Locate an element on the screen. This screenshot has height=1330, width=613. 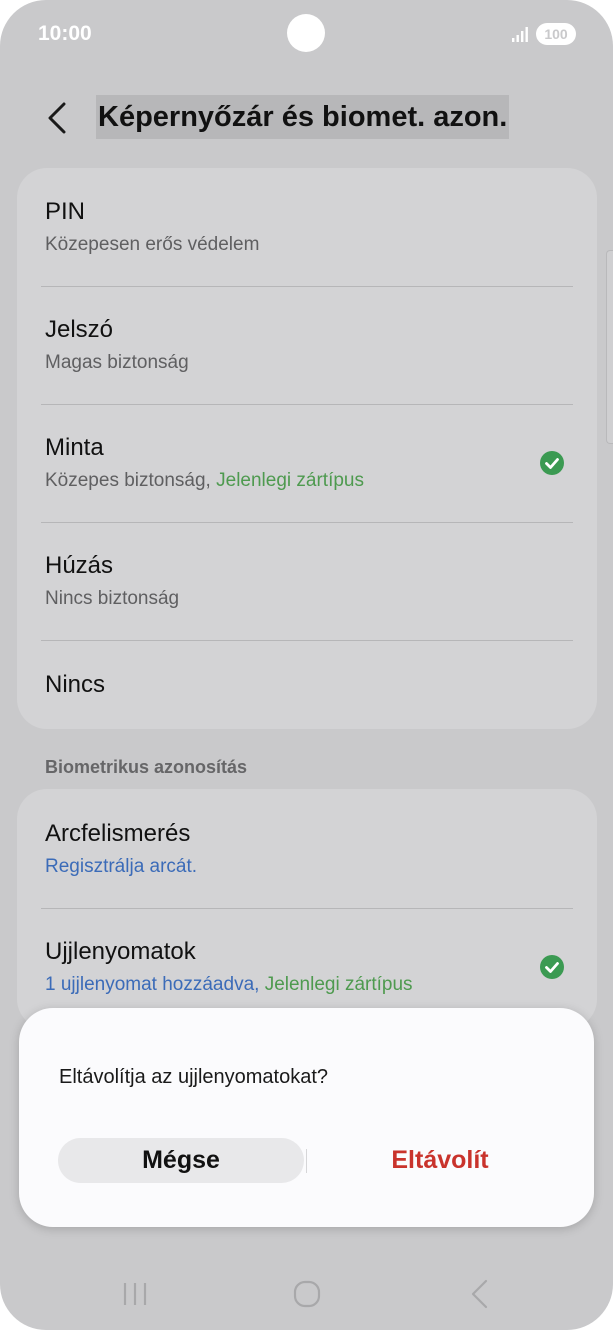
section-header: Biometrikus azonosítás is located at coordinates (146, 767).